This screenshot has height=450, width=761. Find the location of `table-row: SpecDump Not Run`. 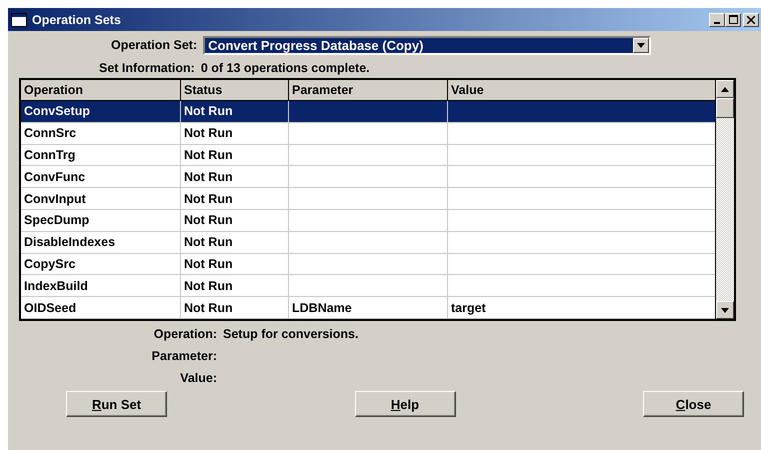

table-row: SpecDump Not Run is located at coordinates (368, 221).